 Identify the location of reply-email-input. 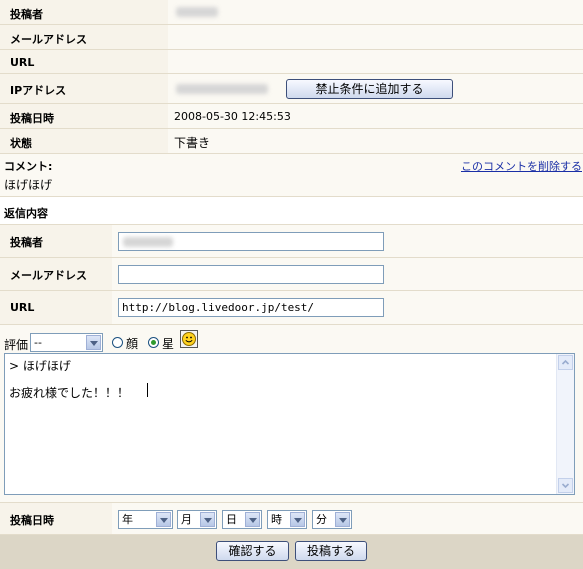
(251, 274).